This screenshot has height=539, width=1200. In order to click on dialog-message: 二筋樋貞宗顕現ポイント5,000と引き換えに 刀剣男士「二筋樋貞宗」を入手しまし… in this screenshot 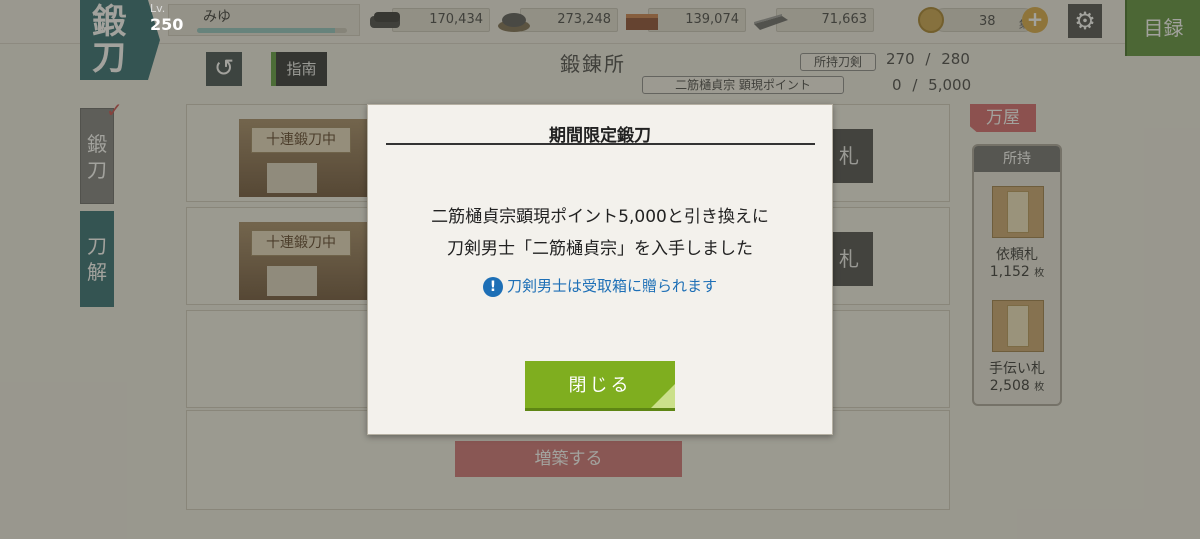, I will do `click(600, 233)`.